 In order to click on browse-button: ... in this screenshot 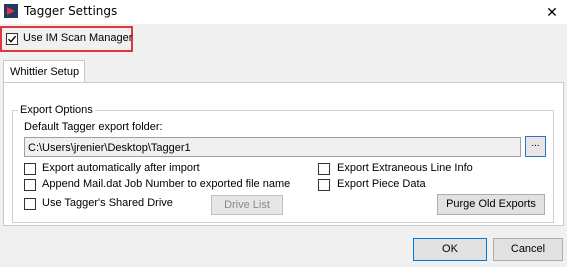, I will do `click(535, 146)`.